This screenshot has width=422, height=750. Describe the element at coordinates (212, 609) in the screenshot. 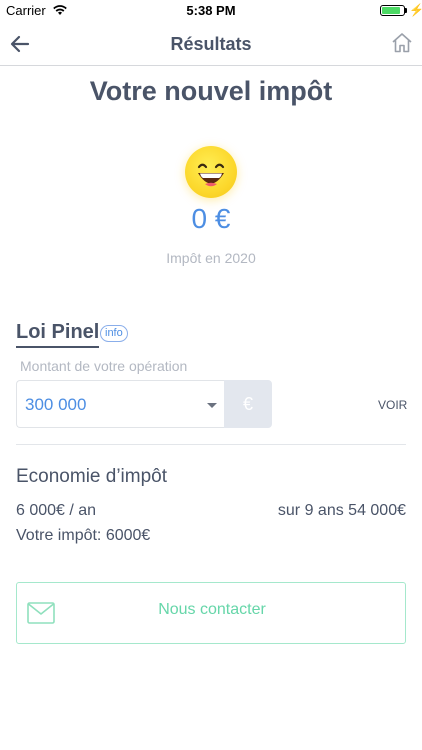

I see `contact-label: Nous contacter` at that location.